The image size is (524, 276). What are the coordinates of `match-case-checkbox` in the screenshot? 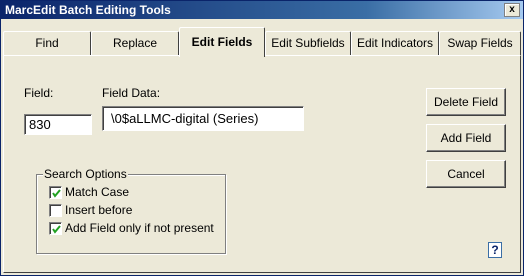 It's located at (55, 192).